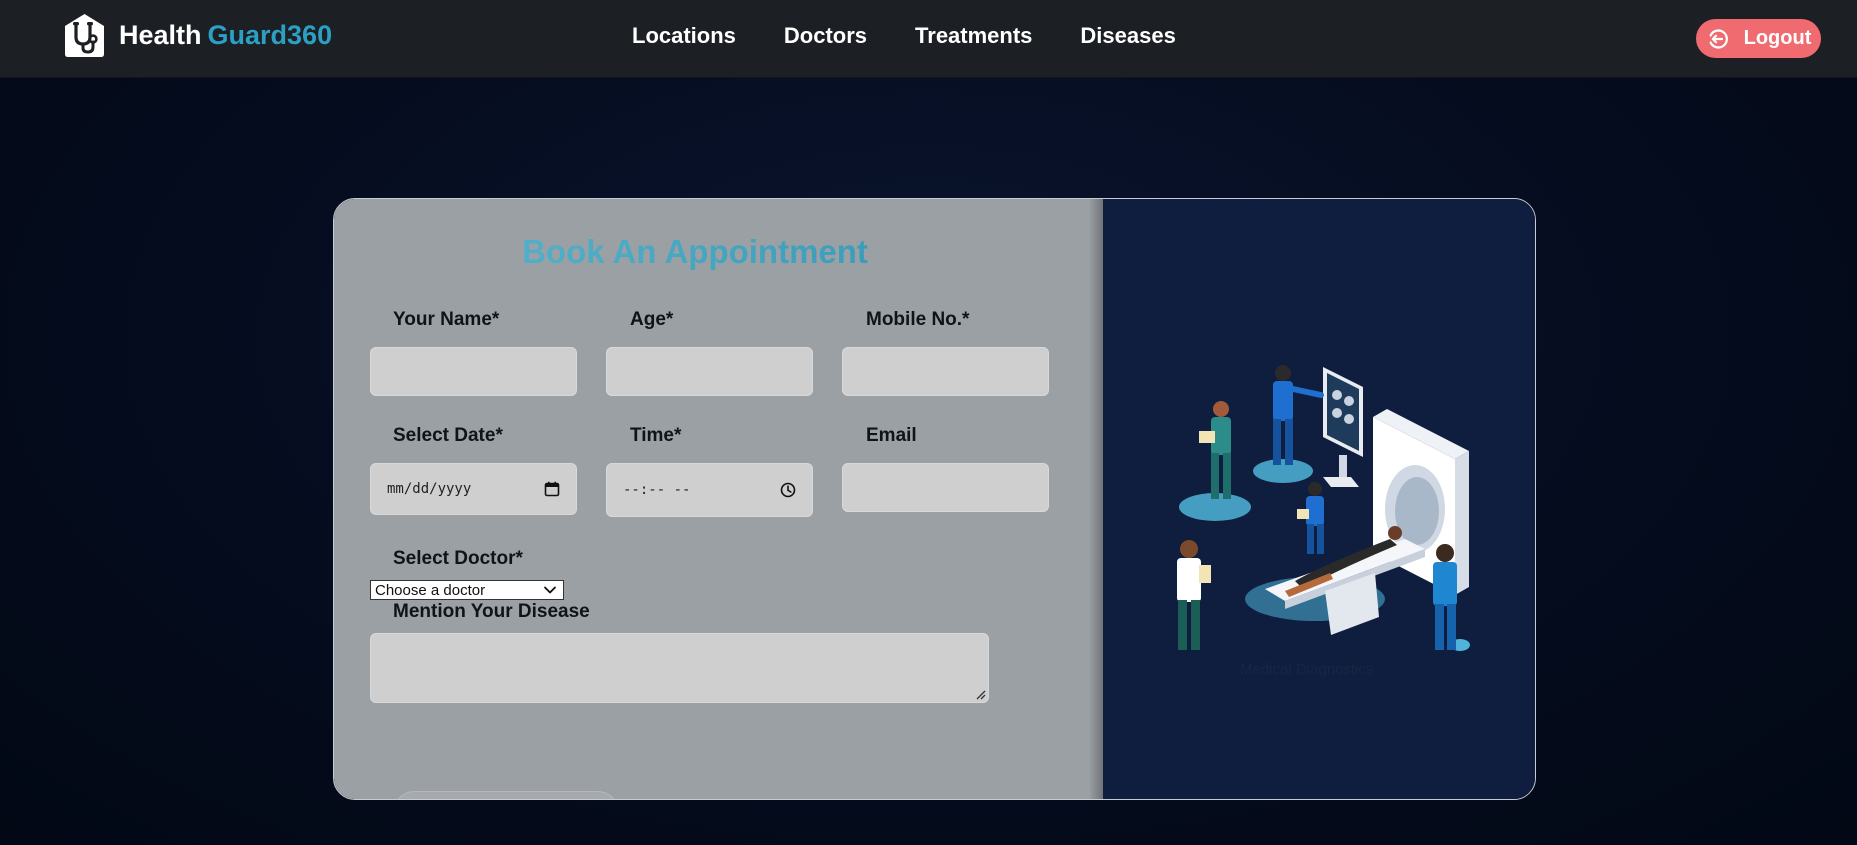 This screenshot has width=1857, height=845. I want to click on email-input, so click(945, 487).